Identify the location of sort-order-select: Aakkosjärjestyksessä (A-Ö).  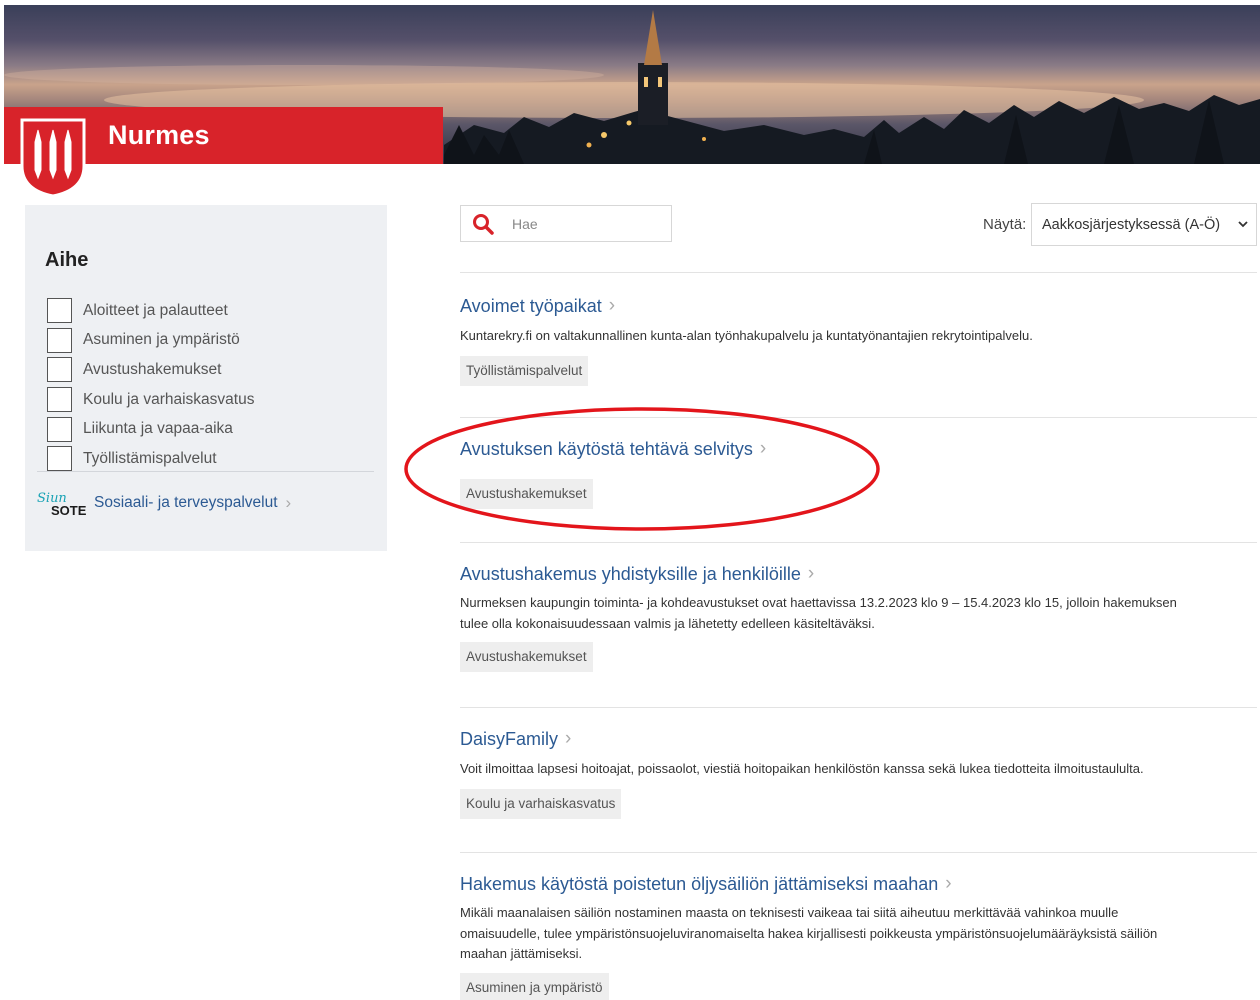
(1144, 224).